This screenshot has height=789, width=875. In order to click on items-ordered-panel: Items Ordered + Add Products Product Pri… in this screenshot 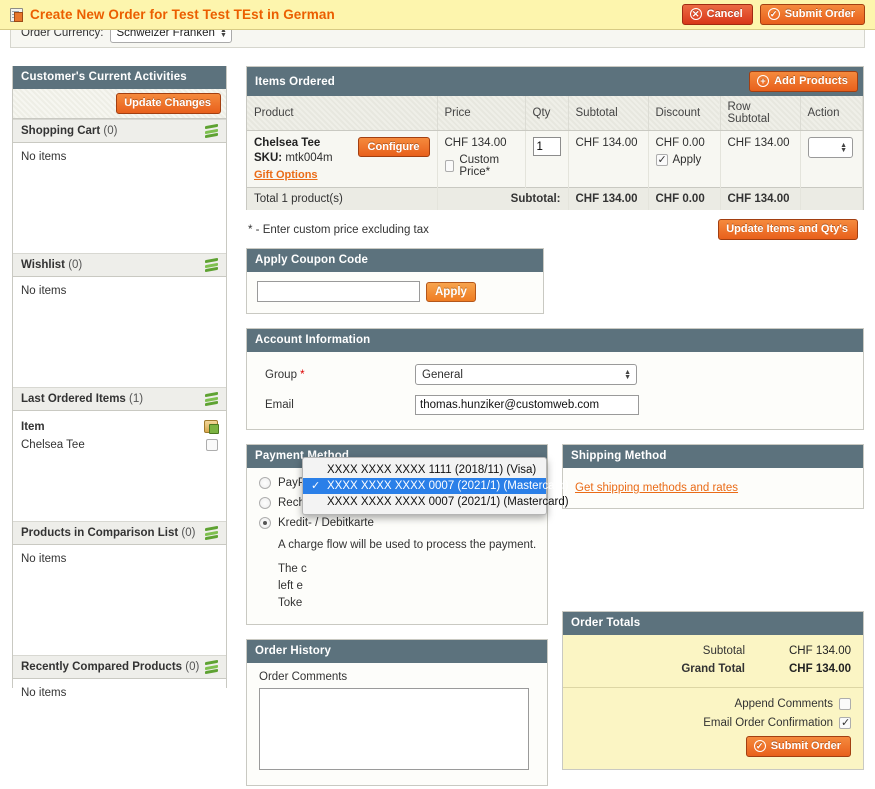, I will do `click(555, 138)`.